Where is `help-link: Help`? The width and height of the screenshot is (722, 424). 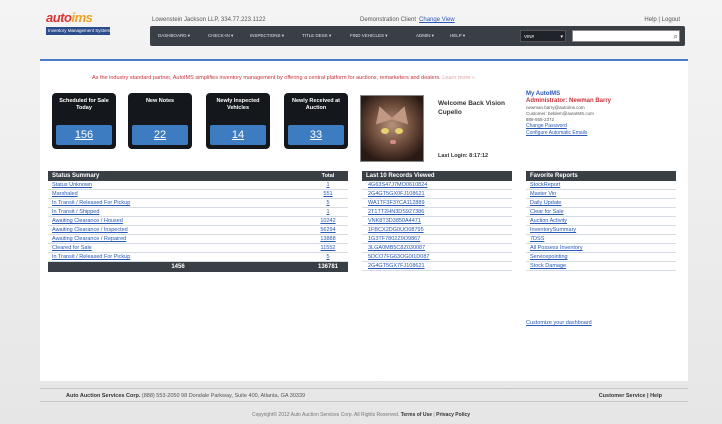 help-link: Help is located at coordinates (656, 396).